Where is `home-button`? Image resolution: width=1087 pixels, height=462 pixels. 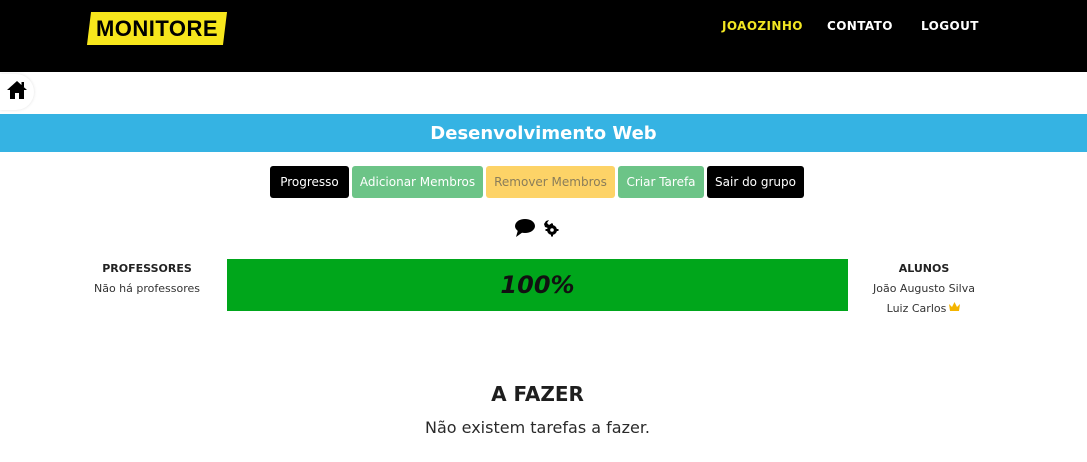 home-button is located at coordinates (17, 92).